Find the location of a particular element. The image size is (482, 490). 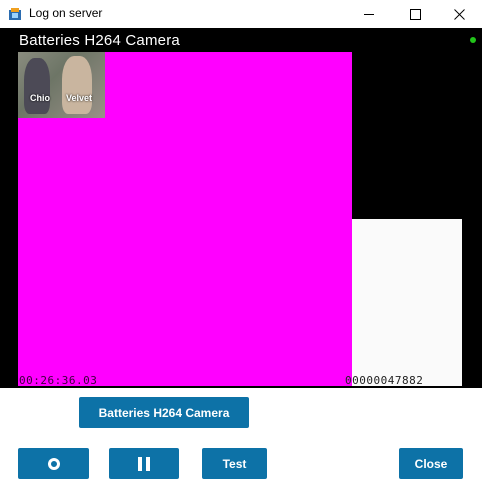

video-white-region is located at coordinates (407, 302).